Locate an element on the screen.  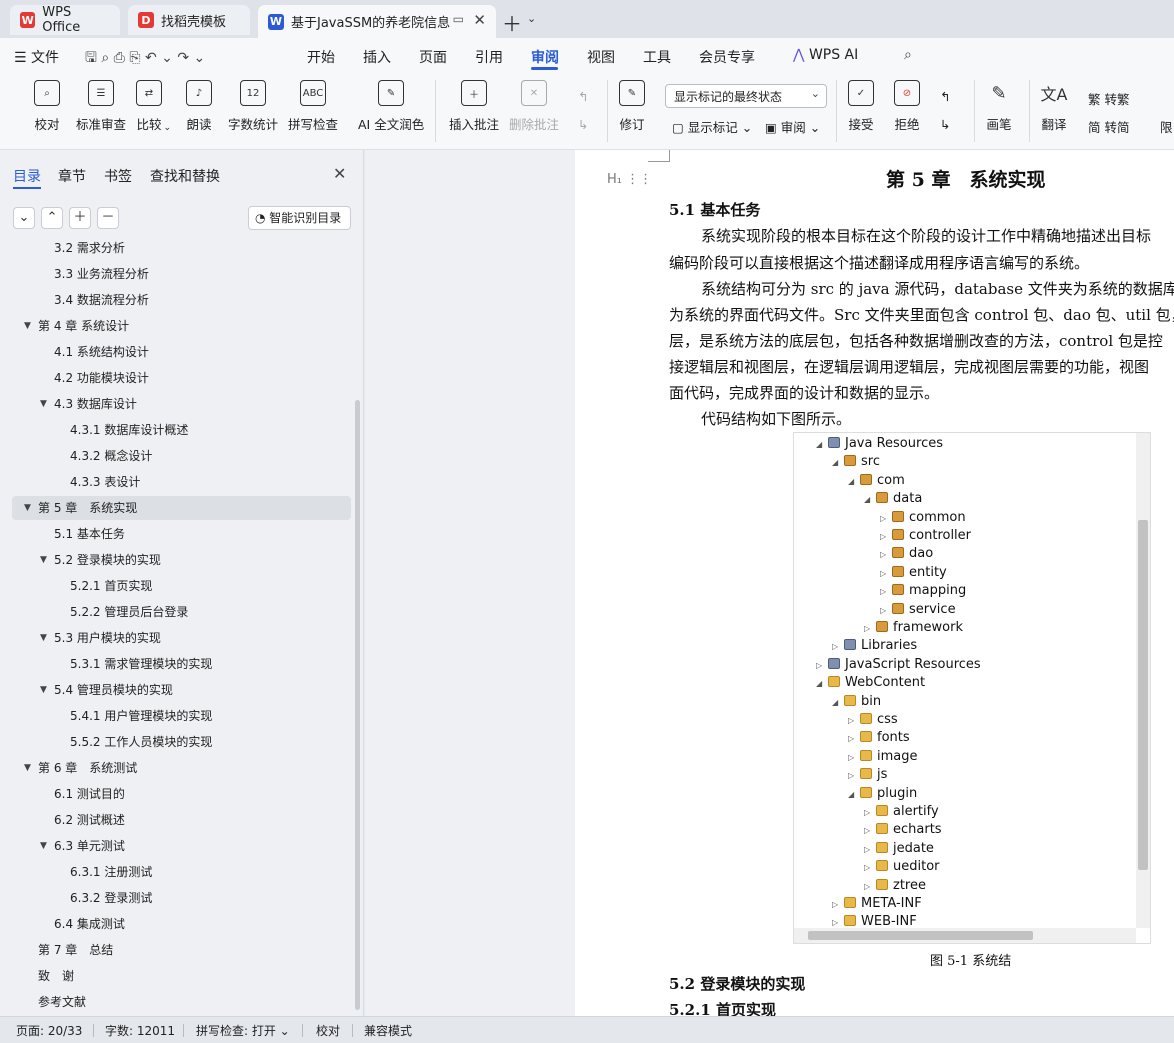
toc-item: 5.3.1 需求管理模块的实现 is located at coordinates (181, 664).